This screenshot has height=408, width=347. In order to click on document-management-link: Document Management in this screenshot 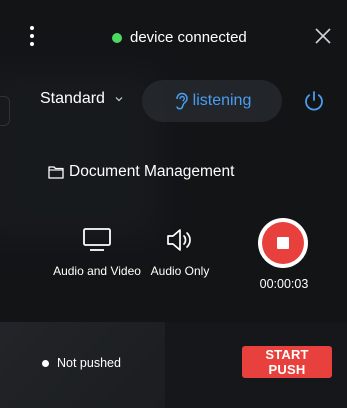, I will do `click(141, 172)`.